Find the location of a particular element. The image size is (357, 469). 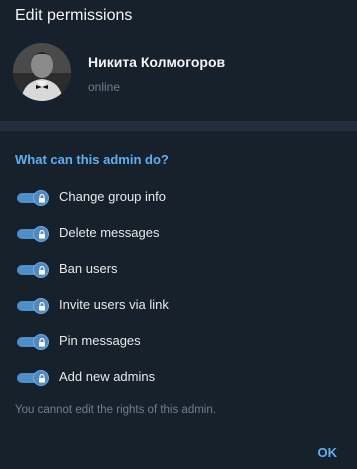

user-photo-icon is located at coordinates (42, 72).